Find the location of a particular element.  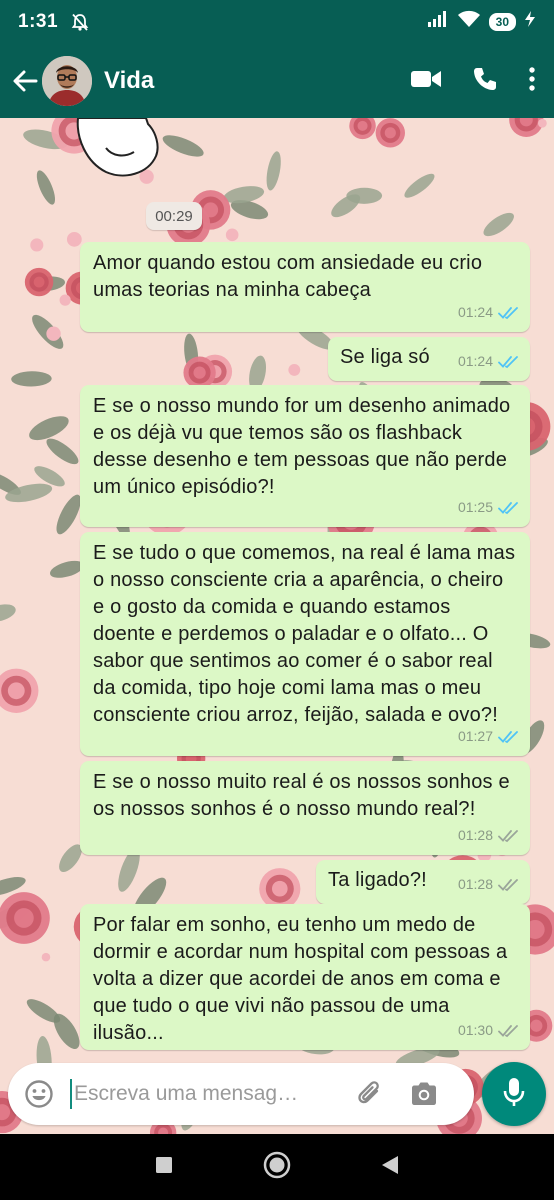

emoji-icon is located at coordinates (39, 1094).